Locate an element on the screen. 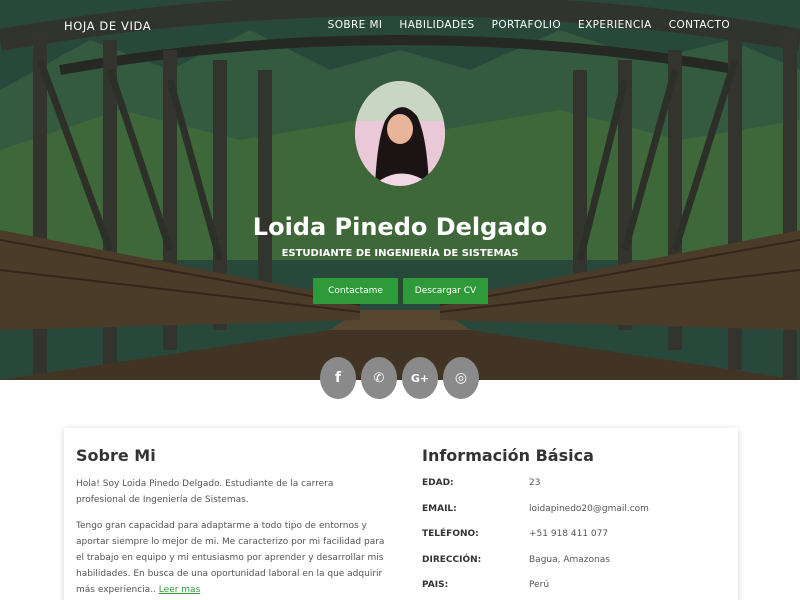 This screenshot has width=800, height=600. nav-experiencia: EXPERIENCIA is located at coordinates (615, 25).